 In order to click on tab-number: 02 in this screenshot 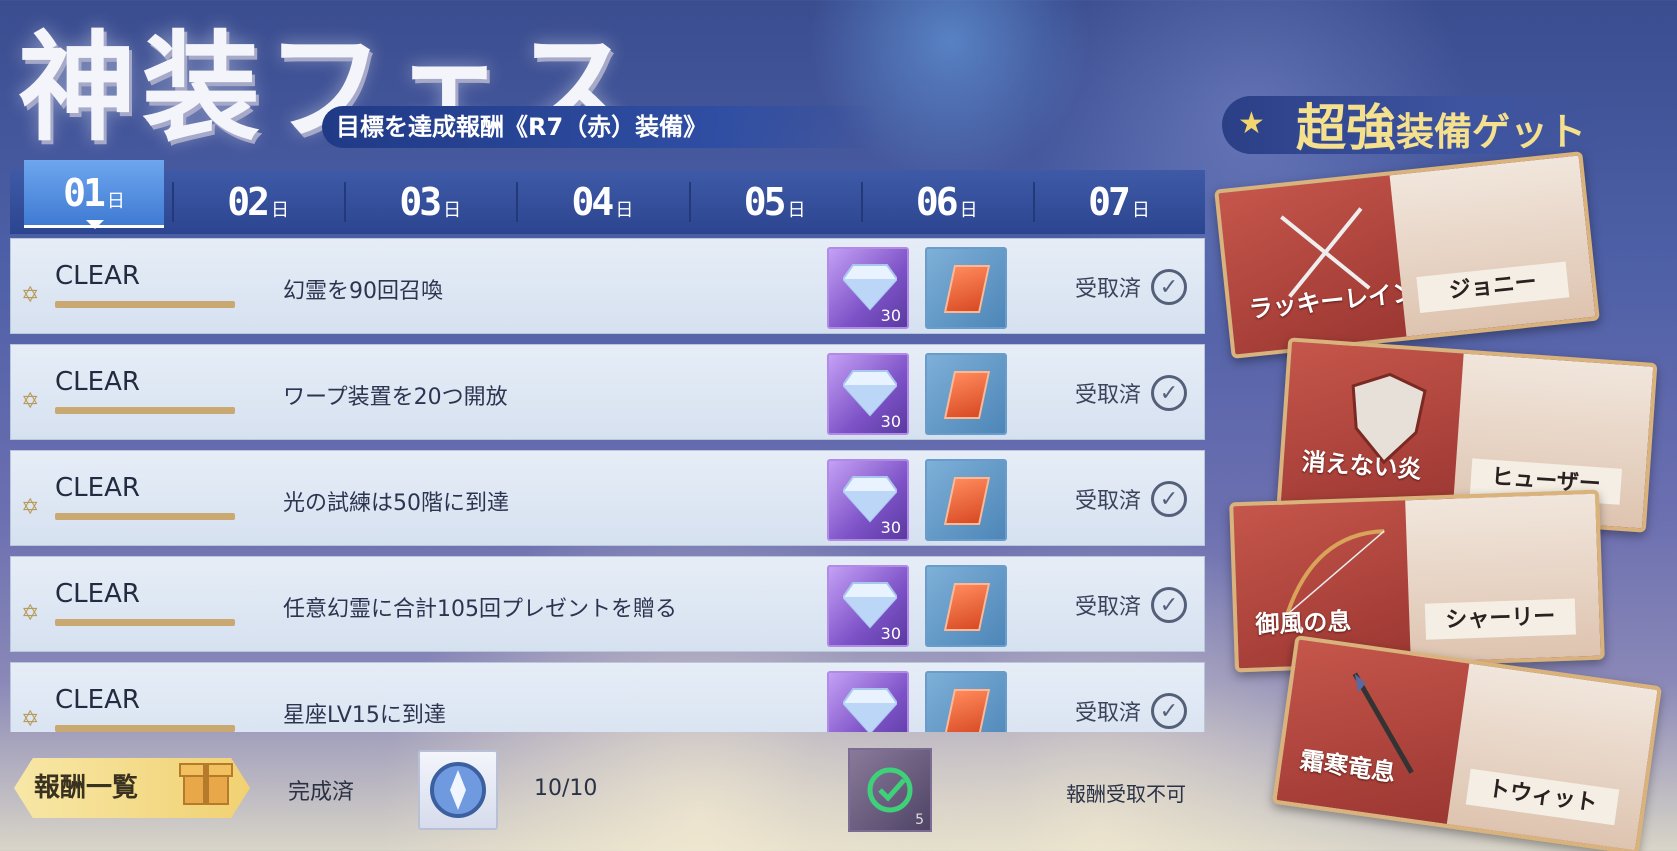, I will do `click(248, 202)`.